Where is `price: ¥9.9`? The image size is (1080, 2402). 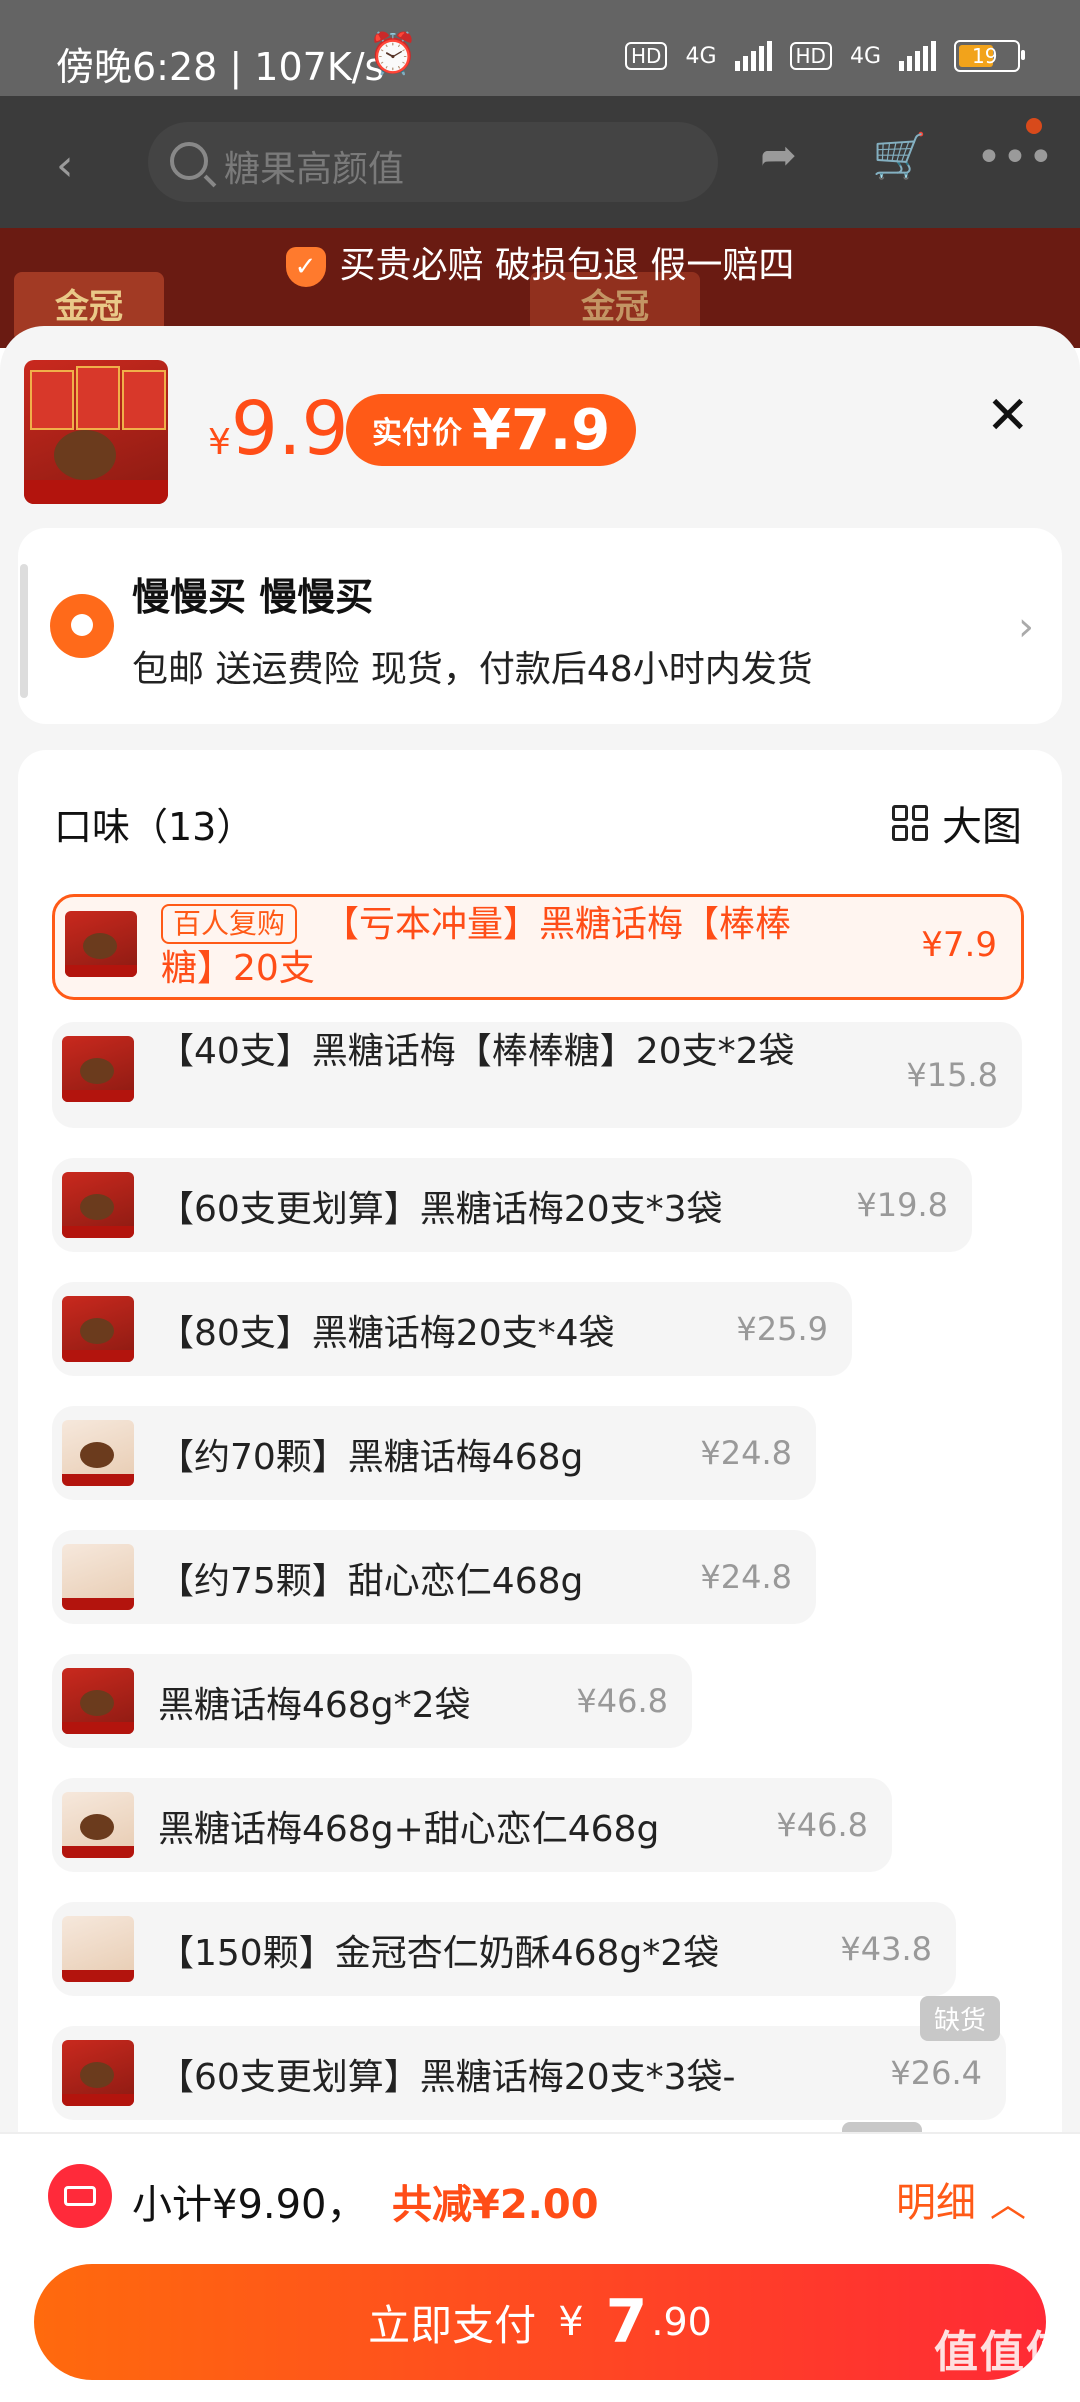 price: ¥9.9 is located at coordinates (278, 429).